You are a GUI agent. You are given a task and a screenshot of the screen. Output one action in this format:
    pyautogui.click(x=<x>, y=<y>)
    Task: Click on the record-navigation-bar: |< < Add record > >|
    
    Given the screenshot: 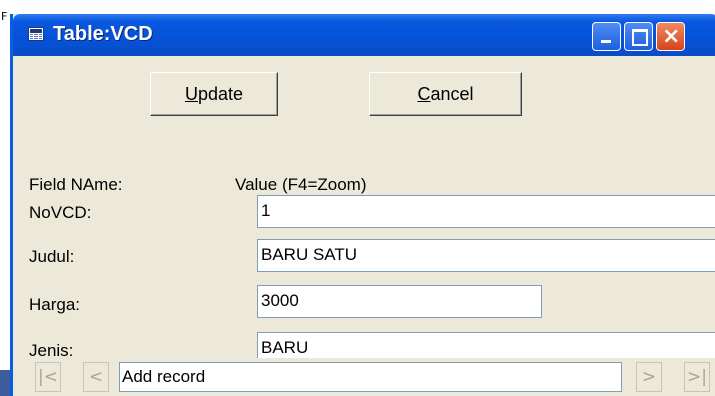 What is the action you would take?
    pyautogui.click(x=364, y=377)
    